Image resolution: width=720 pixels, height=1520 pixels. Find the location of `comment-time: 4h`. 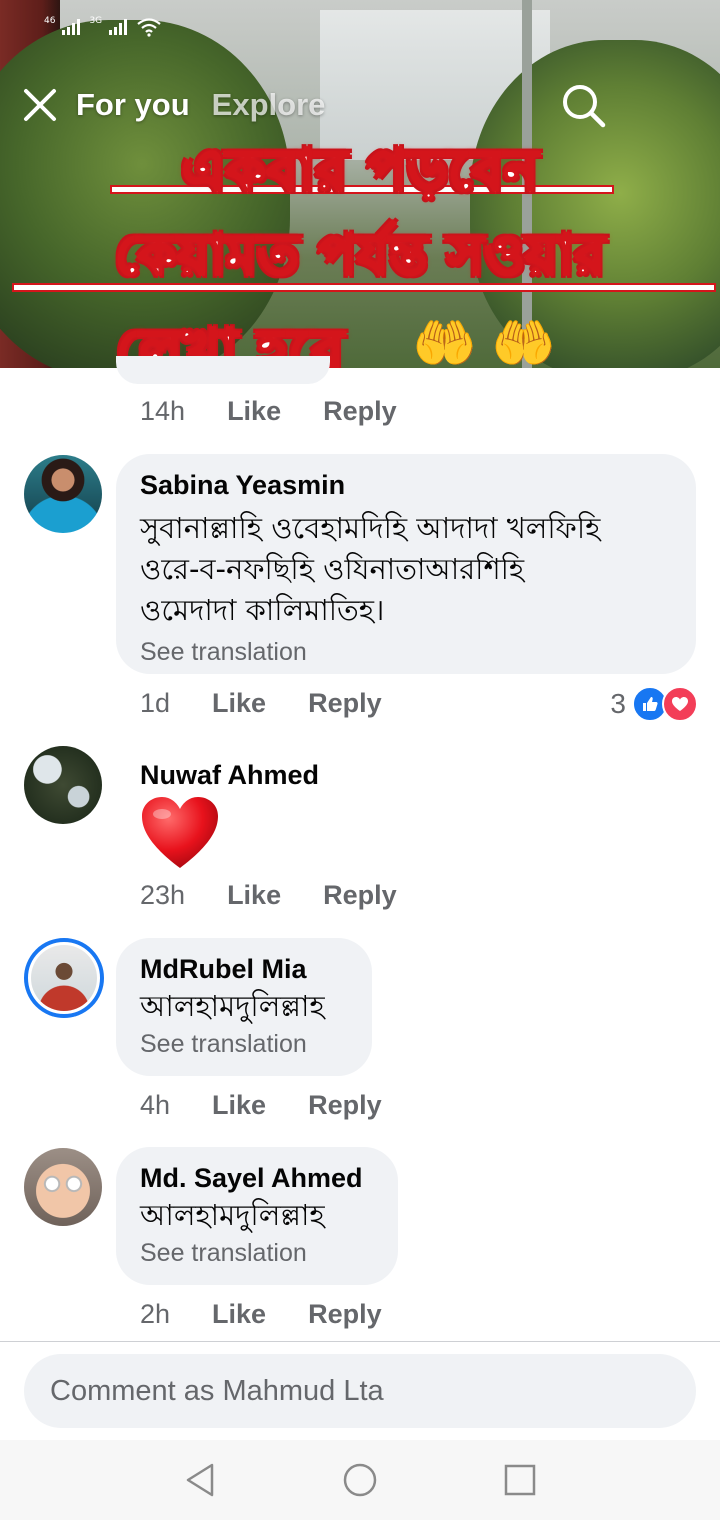

comment-time: 4h is located at coordinates (155, 1105).